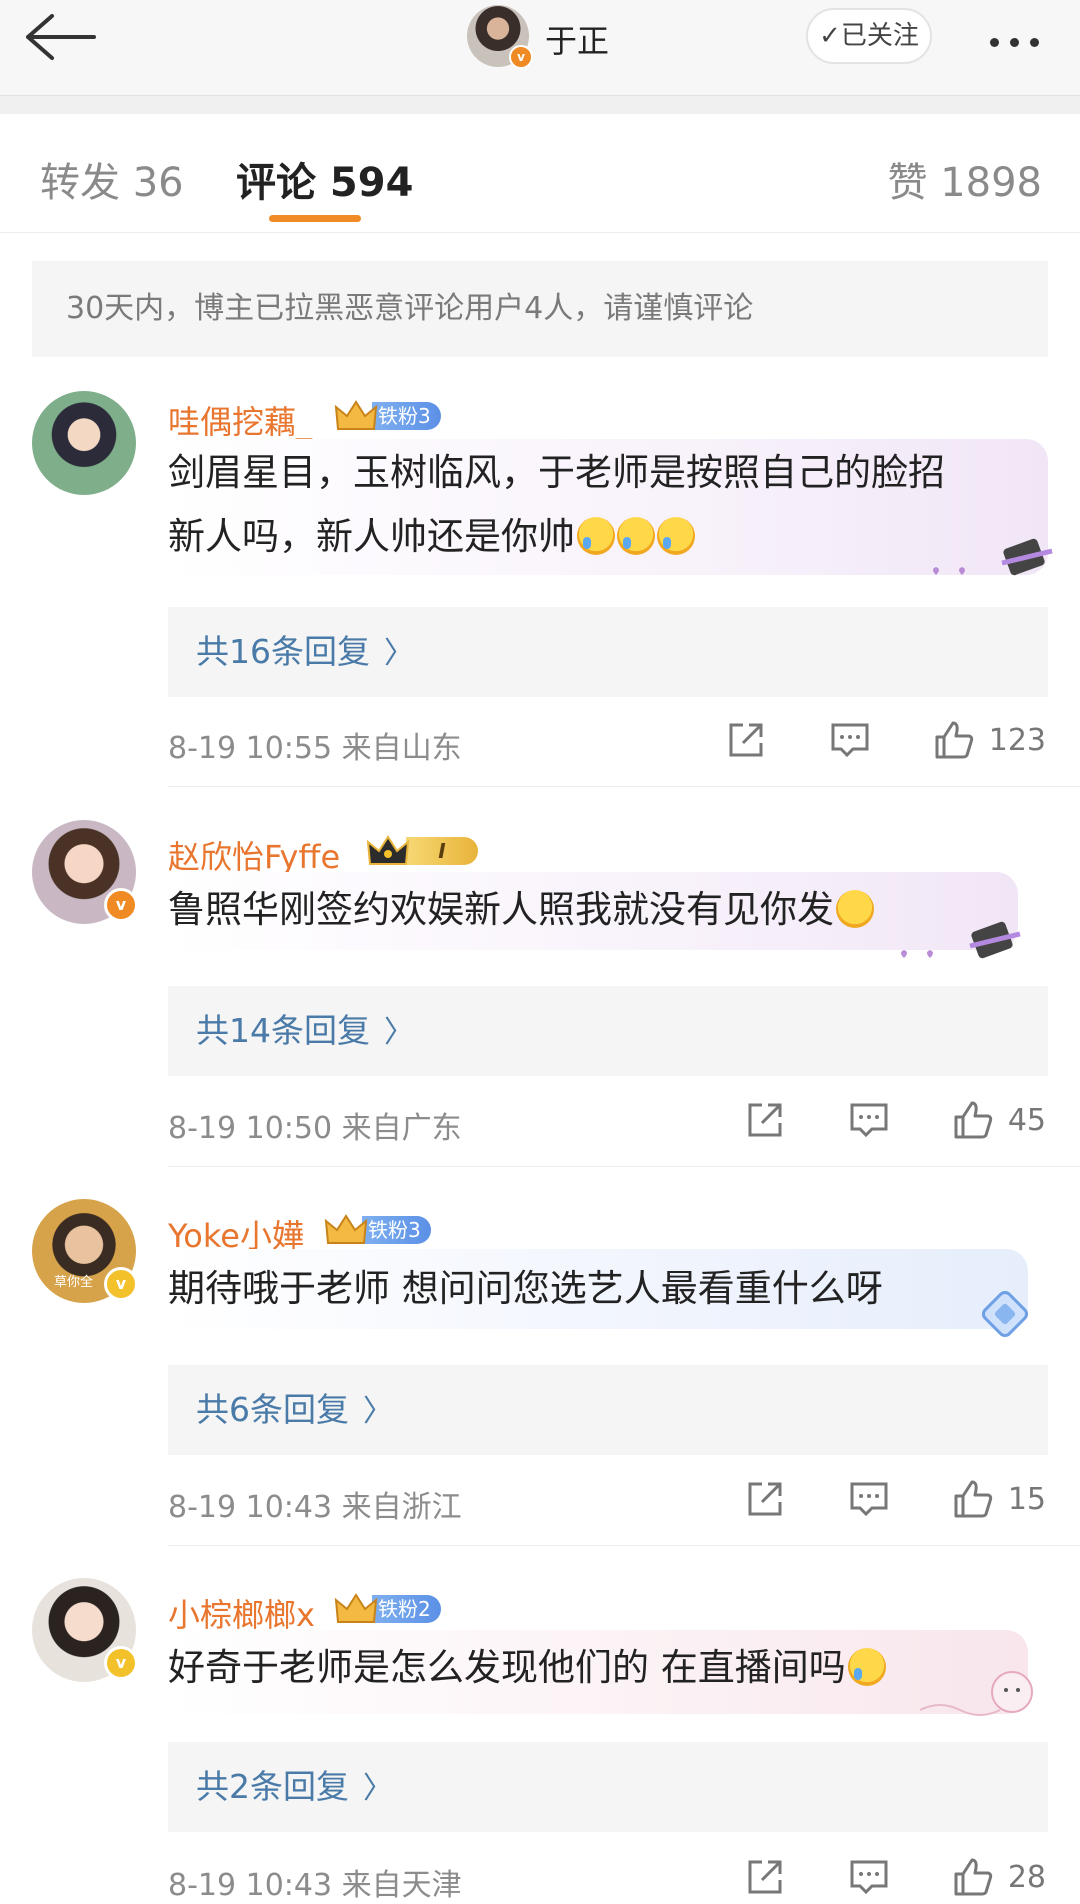 This screenshot has width=1080, height=1904. I want to click on comment-location: 来自山东, so click(401, 748).